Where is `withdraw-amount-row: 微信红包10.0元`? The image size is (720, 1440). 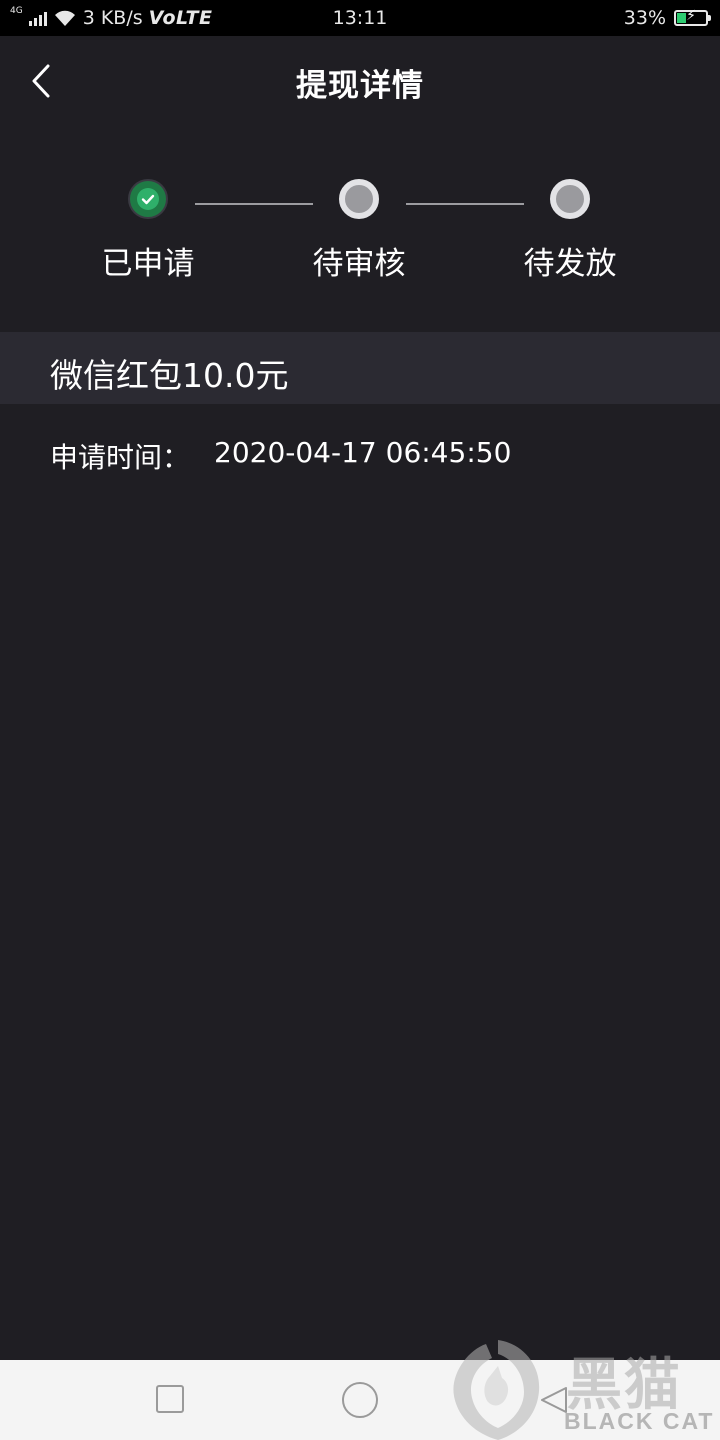 withdraw-amount-row: 微信红包10.0元 is located at coordinates (360, 368).